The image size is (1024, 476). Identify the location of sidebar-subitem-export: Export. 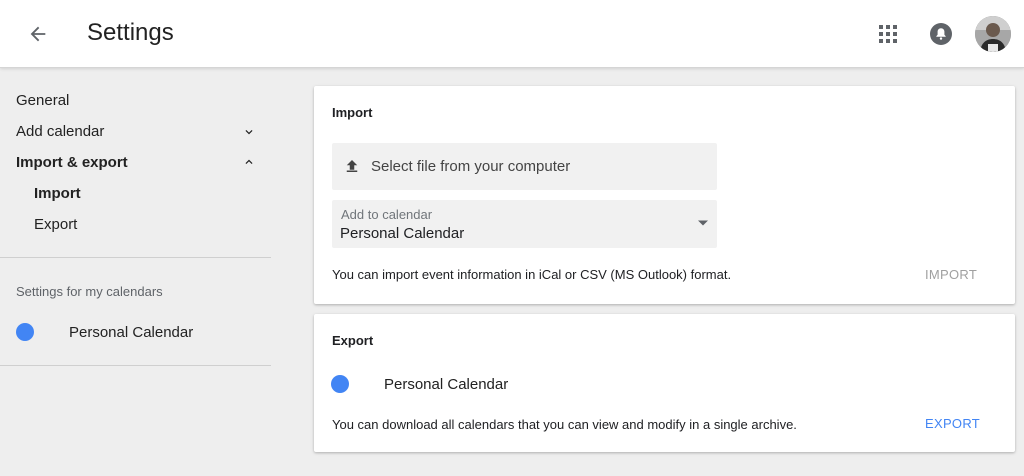
(55, 224).